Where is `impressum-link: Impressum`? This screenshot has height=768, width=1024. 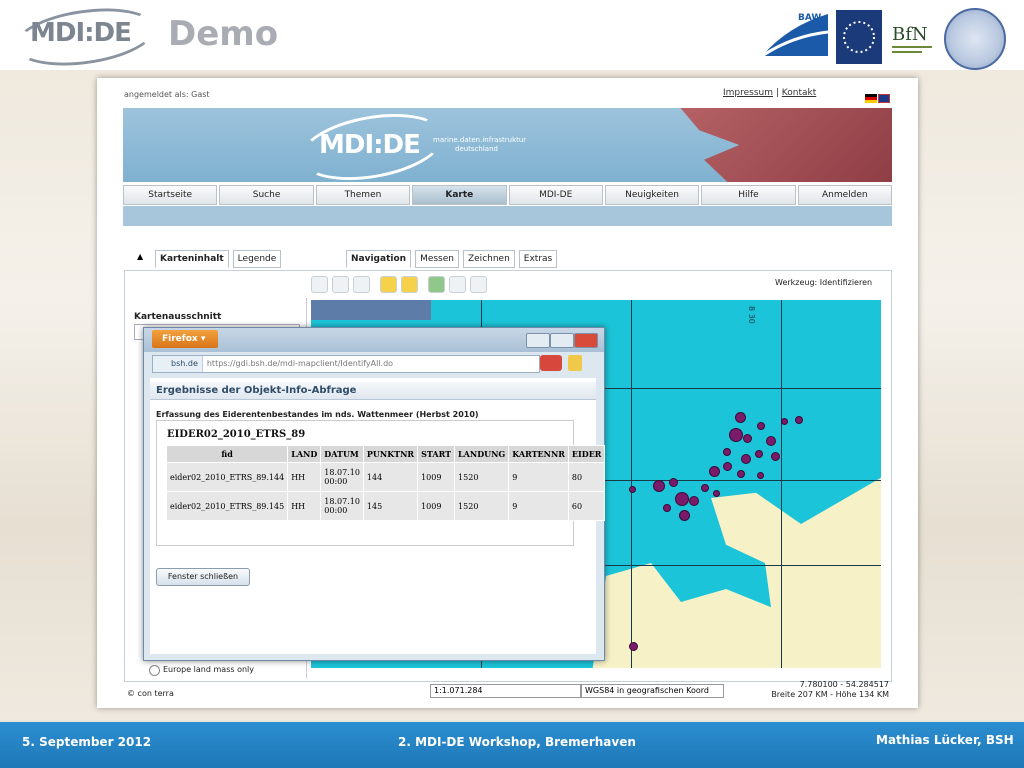 impressum-link: Impressum is located at coordinates (748, 93).